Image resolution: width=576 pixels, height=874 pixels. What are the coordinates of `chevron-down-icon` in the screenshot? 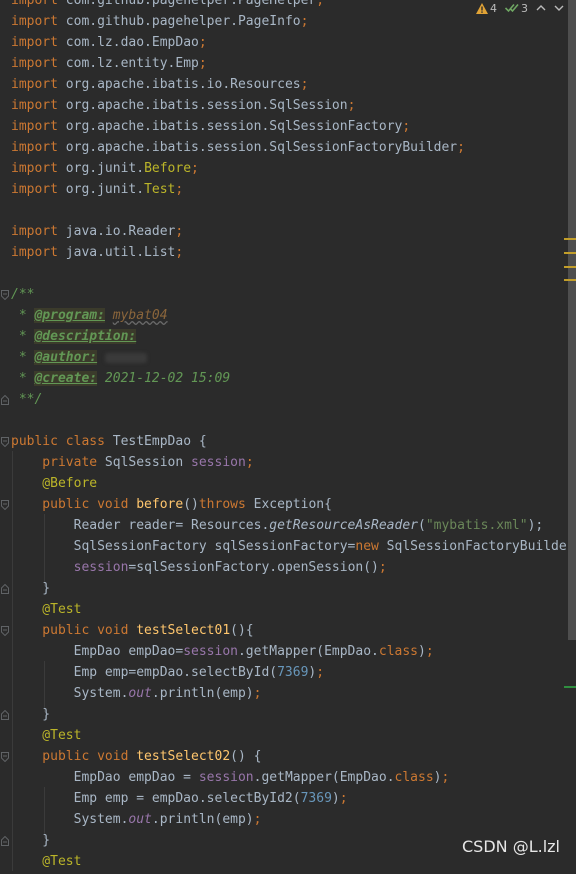 It's located at (559, 8).